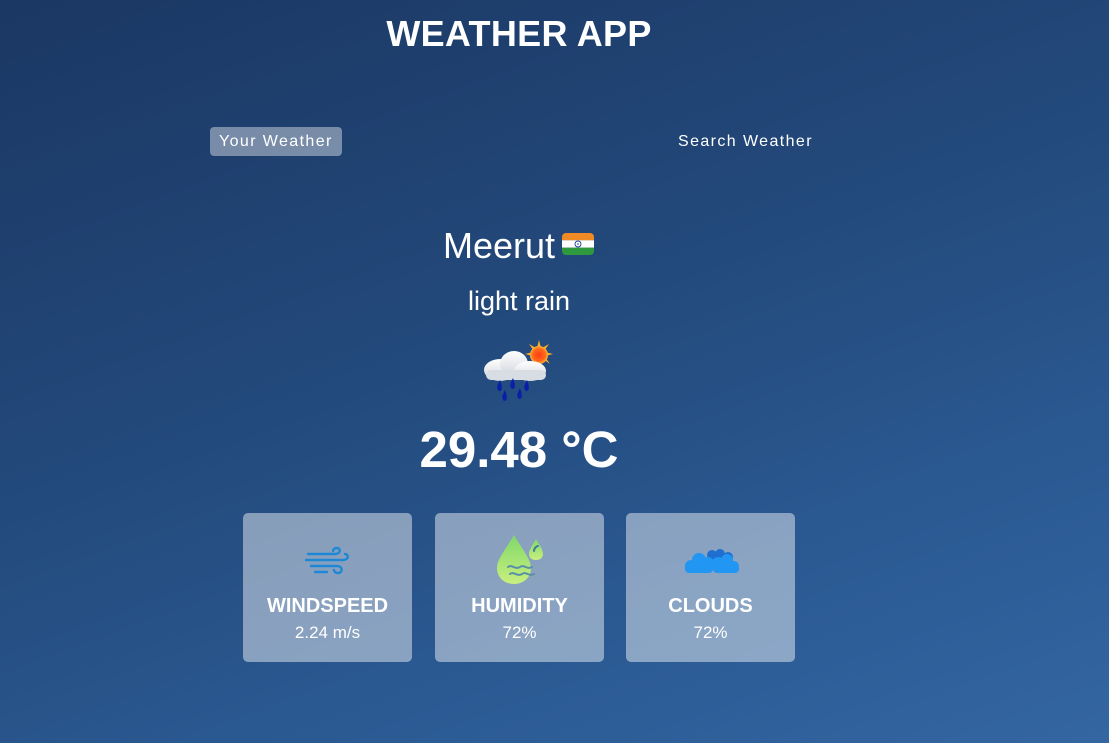 The width and height of the screenshot is (1109, 743). I want to click on windspeed-value: 2.24 m/s, so click(327, 632).